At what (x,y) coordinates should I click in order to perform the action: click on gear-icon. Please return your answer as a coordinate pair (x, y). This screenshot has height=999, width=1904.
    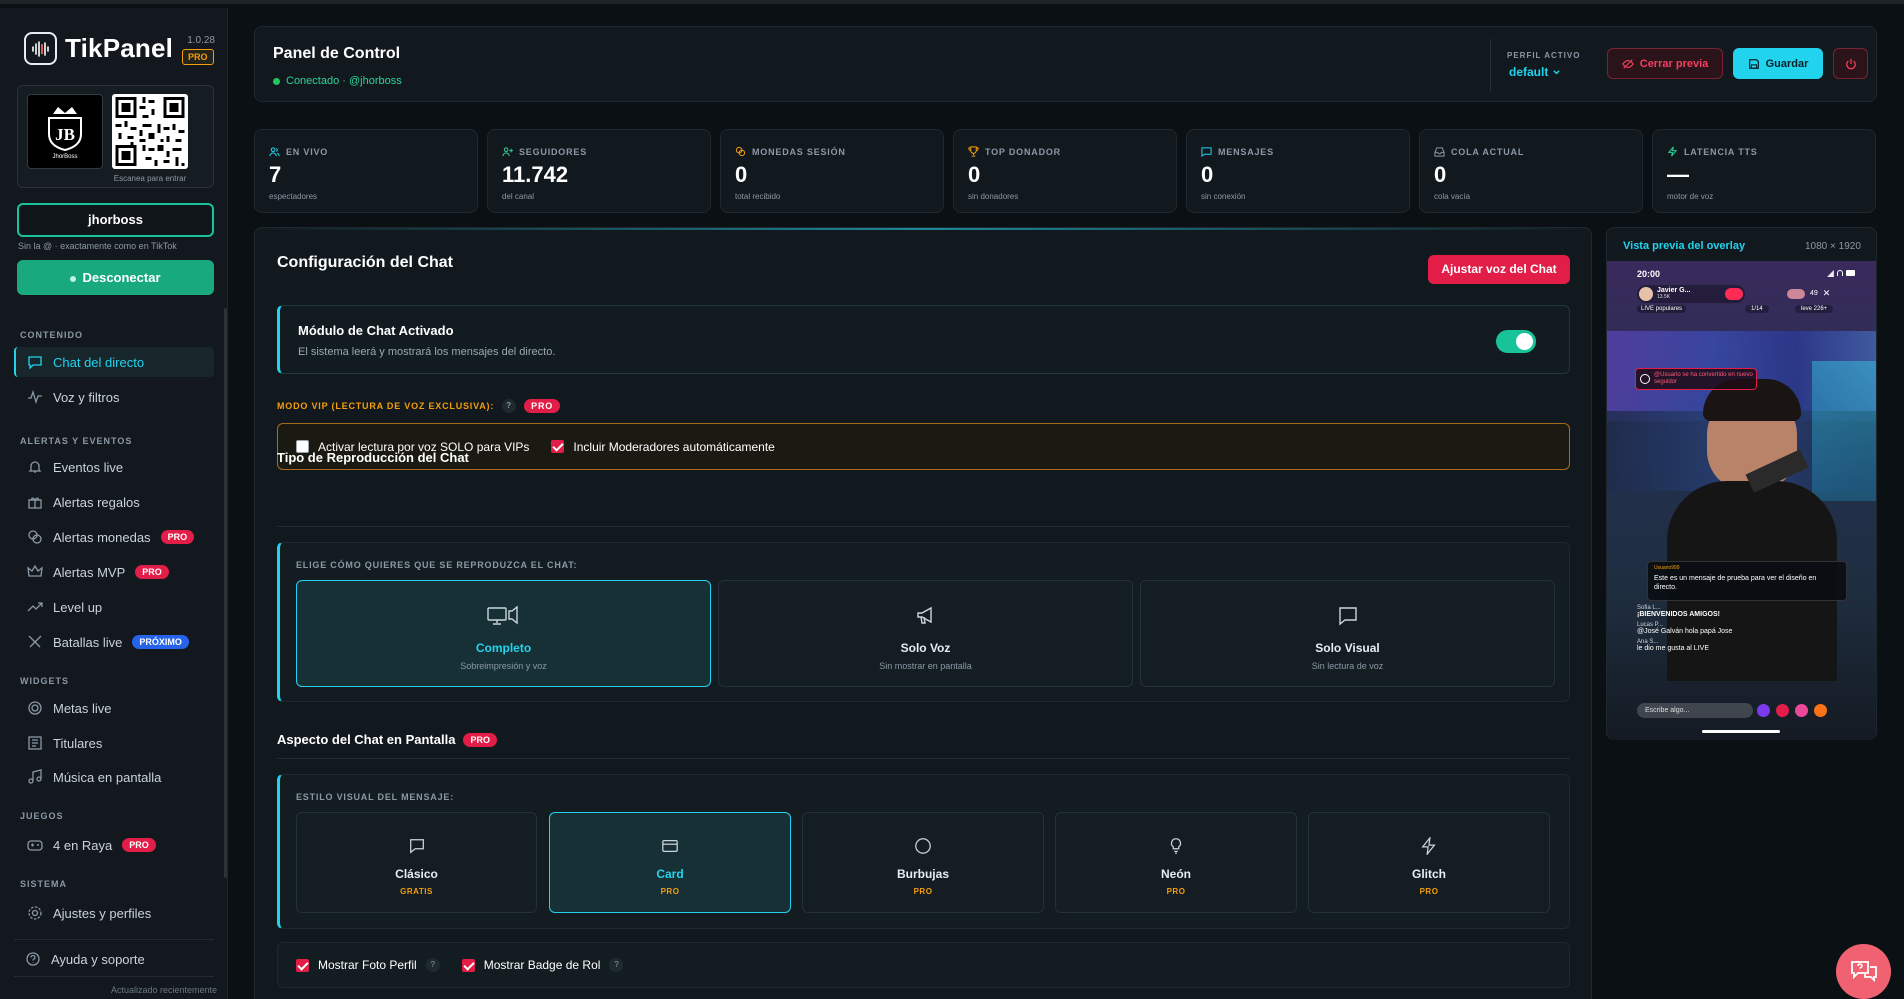
    Looking at the image, I should click on (35, 913).